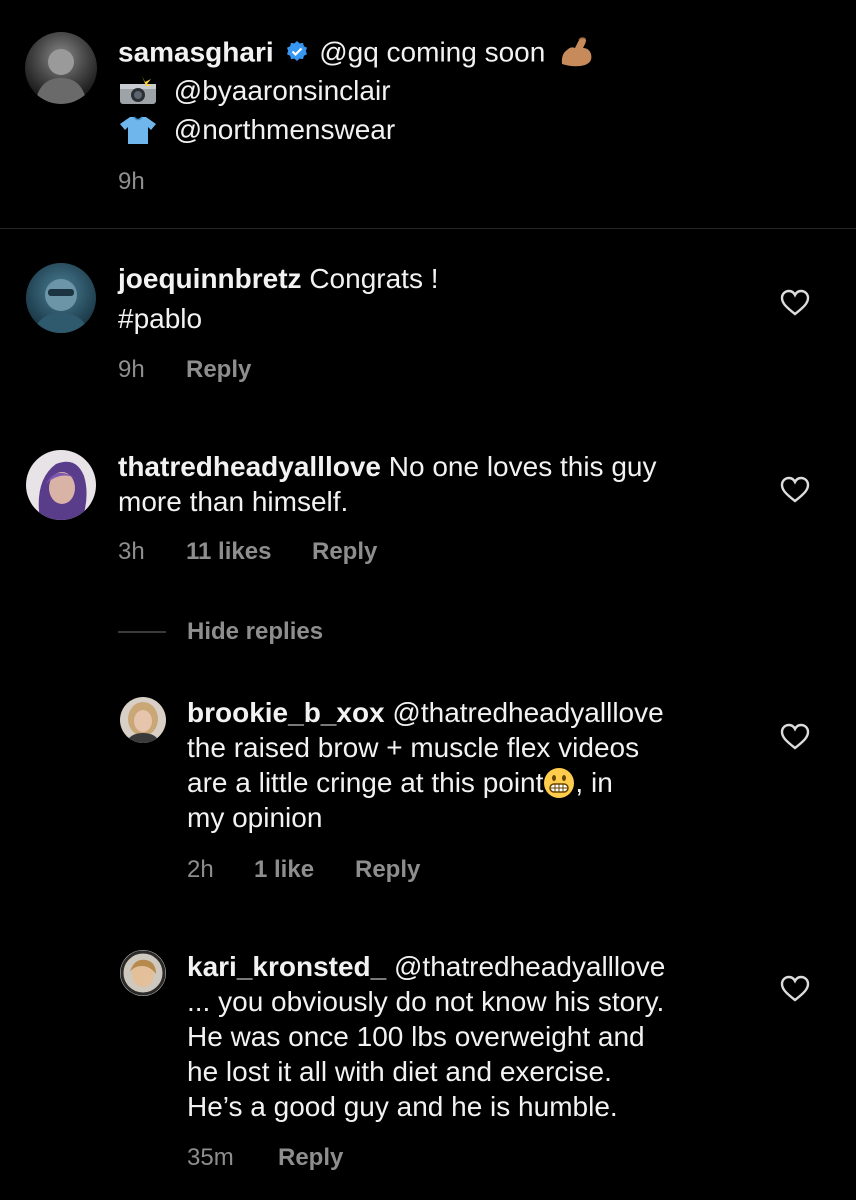 This screenshot has height=1200, width=856. Describe the element at coordinates (387, 870) in the screenshot. I see `reply-1-reply-button: Reply` at that location.